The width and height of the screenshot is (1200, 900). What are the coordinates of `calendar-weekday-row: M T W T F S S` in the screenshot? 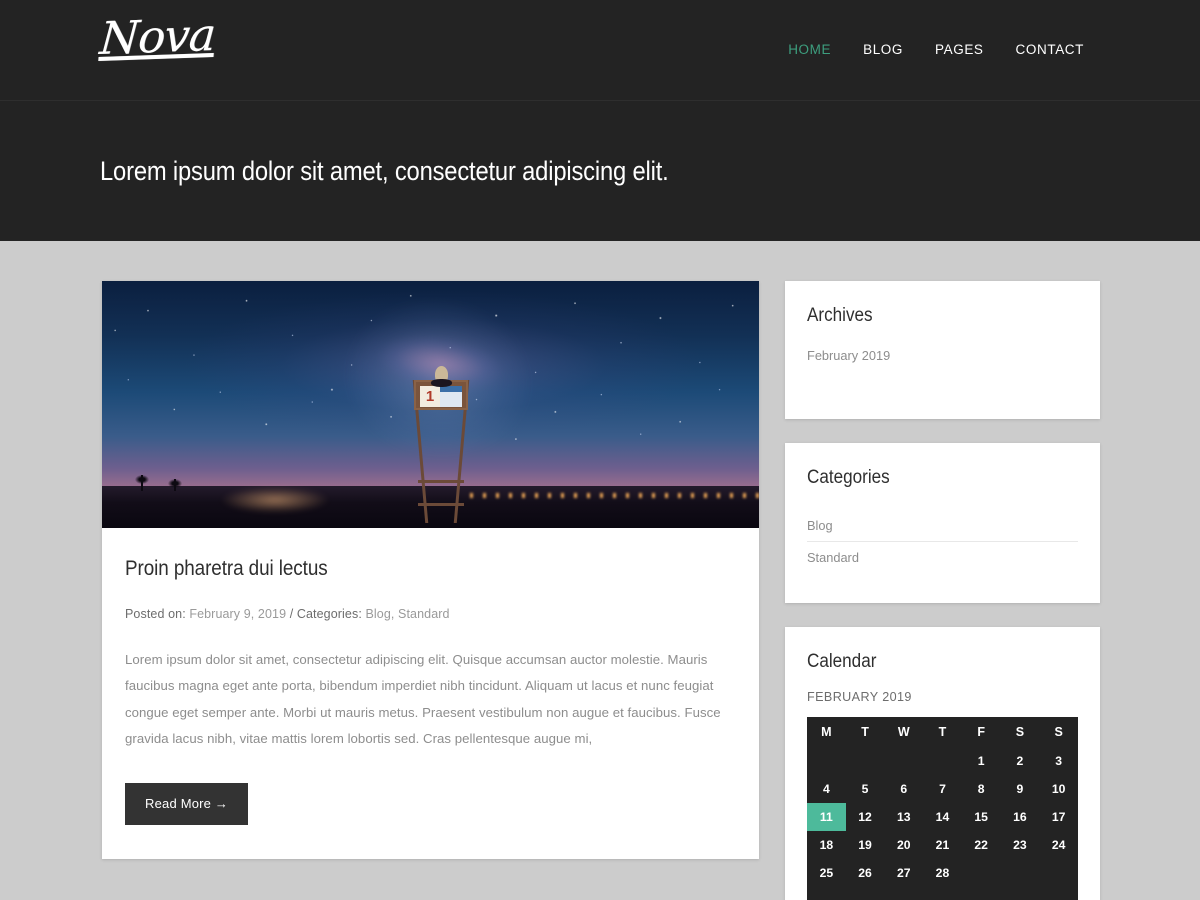 It's located at (942, 732).